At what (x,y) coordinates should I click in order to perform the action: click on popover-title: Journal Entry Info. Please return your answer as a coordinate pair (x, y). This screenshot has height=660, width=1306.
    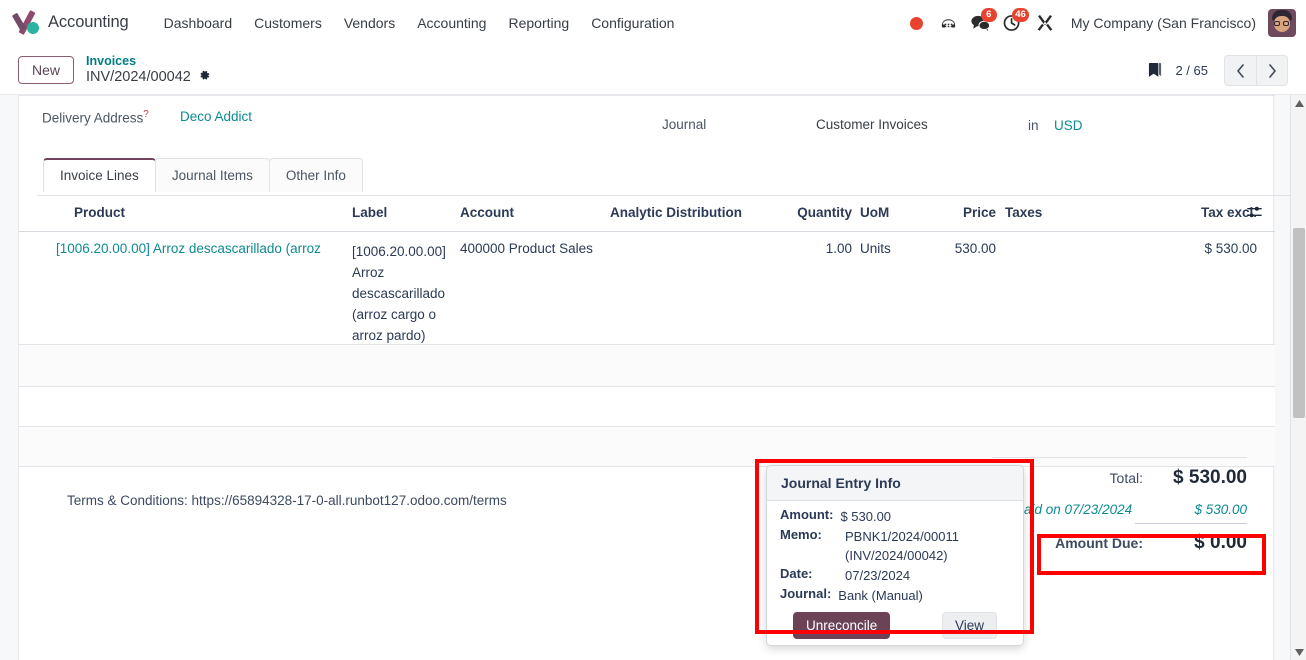
    Looking at the image, I should click on (895, 483).